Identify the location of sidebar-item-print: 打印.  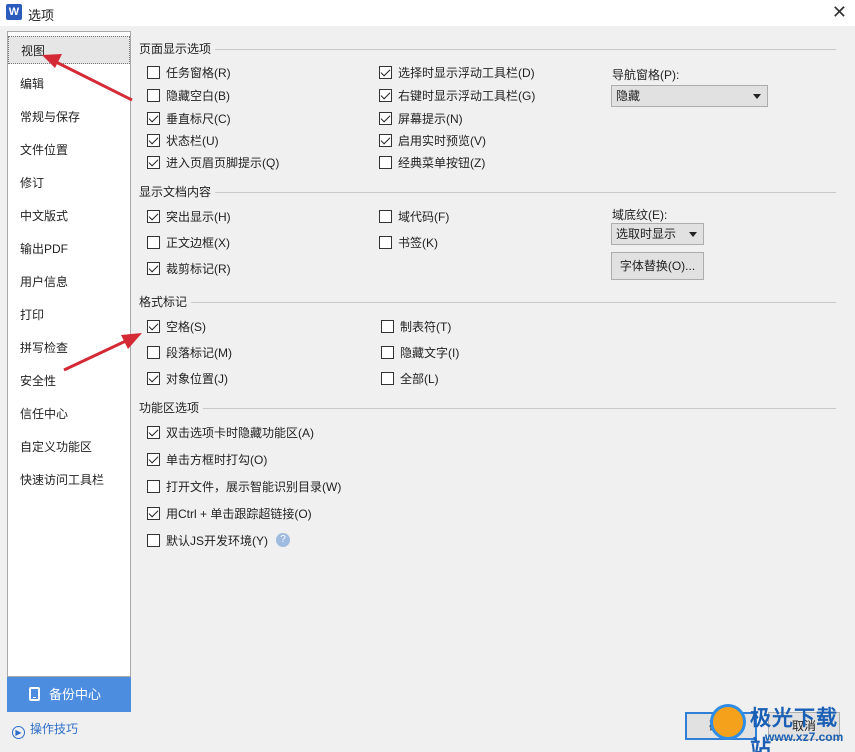
(69, 315).